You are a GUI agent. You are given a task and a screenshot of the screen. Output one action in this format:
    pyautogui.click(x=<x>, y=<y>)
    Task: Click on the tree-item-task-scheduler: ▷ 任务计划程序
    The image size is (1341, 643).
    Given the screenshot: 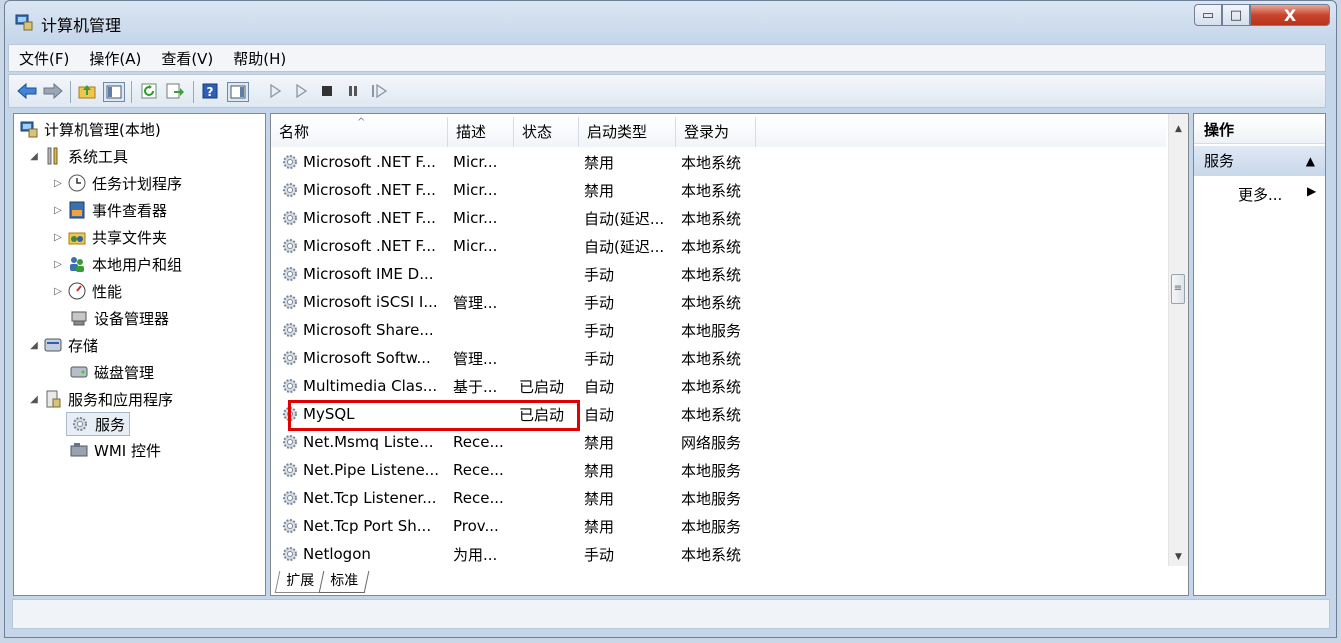 What is the action you would take?
    pyautogui.click(x=117, y=183)
    